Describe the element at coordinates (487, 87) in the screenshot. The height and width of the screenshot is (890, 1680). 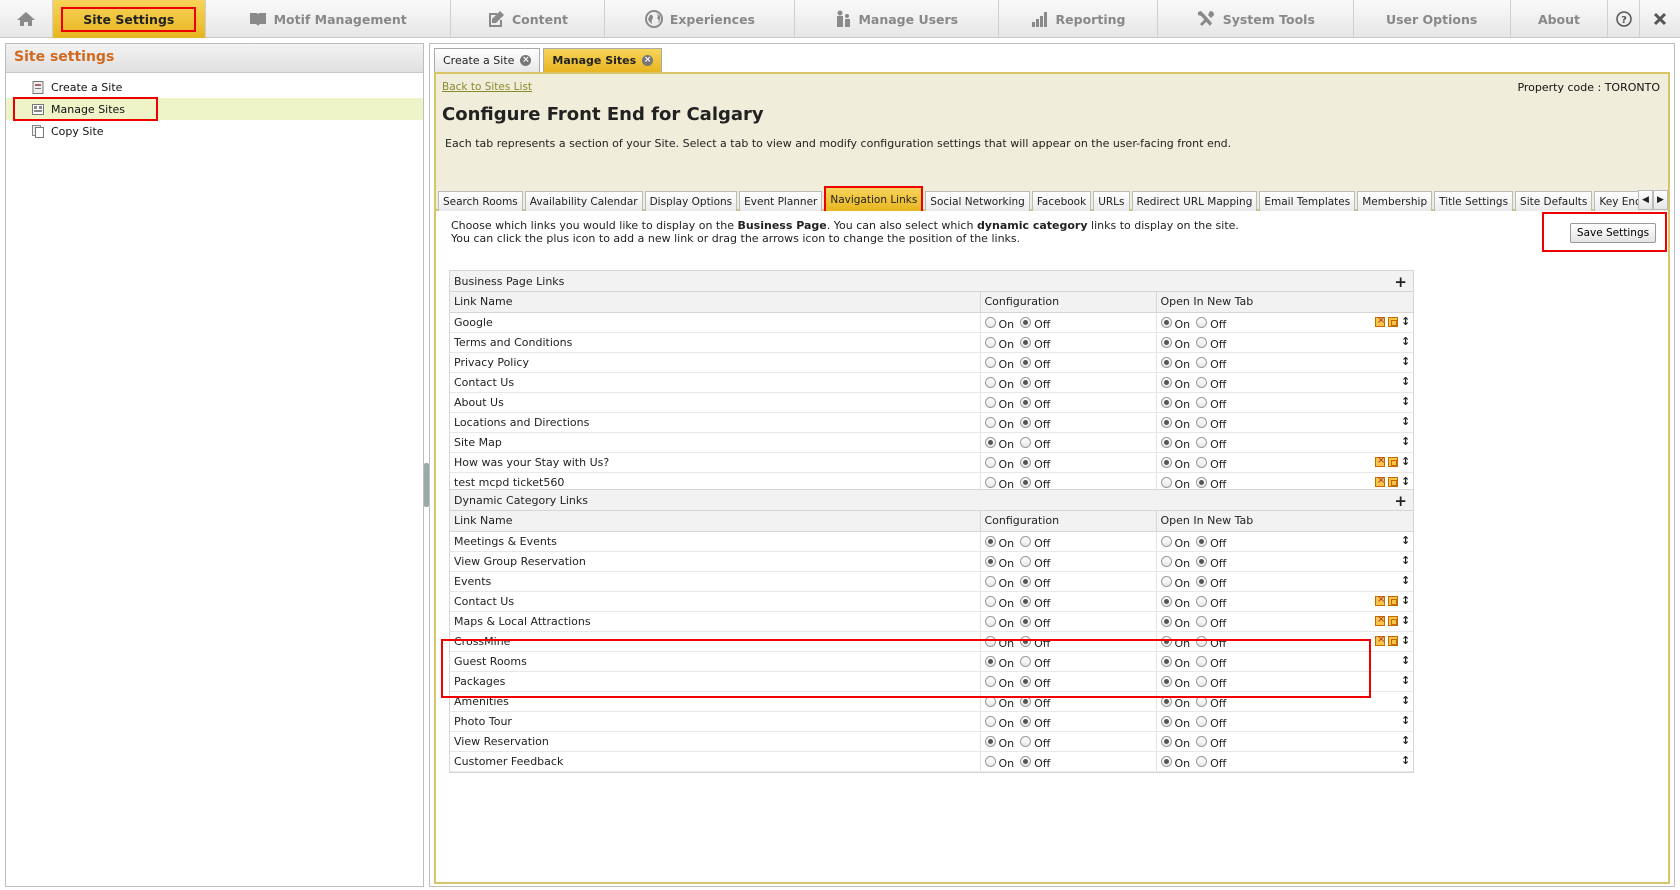
I see `back-to-sites-link: Back to Sites List` at that location.